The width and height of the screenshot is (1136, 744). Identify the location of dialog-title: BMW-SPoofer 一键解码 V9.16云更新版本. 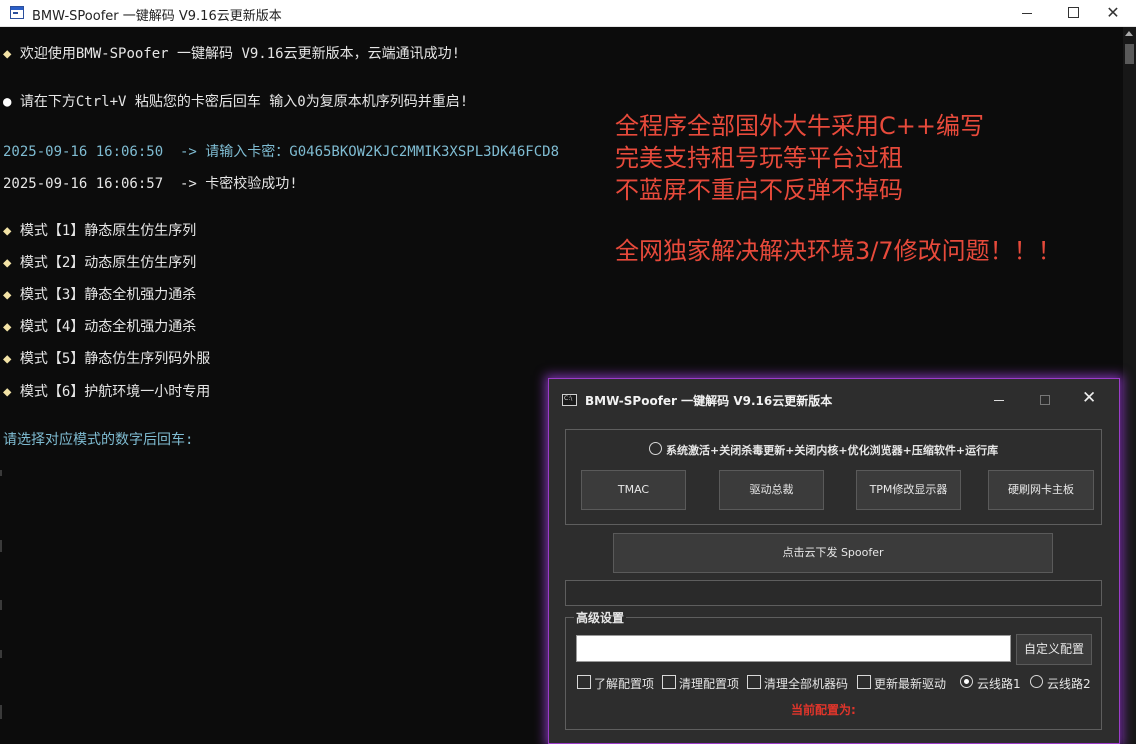
(709, 401).